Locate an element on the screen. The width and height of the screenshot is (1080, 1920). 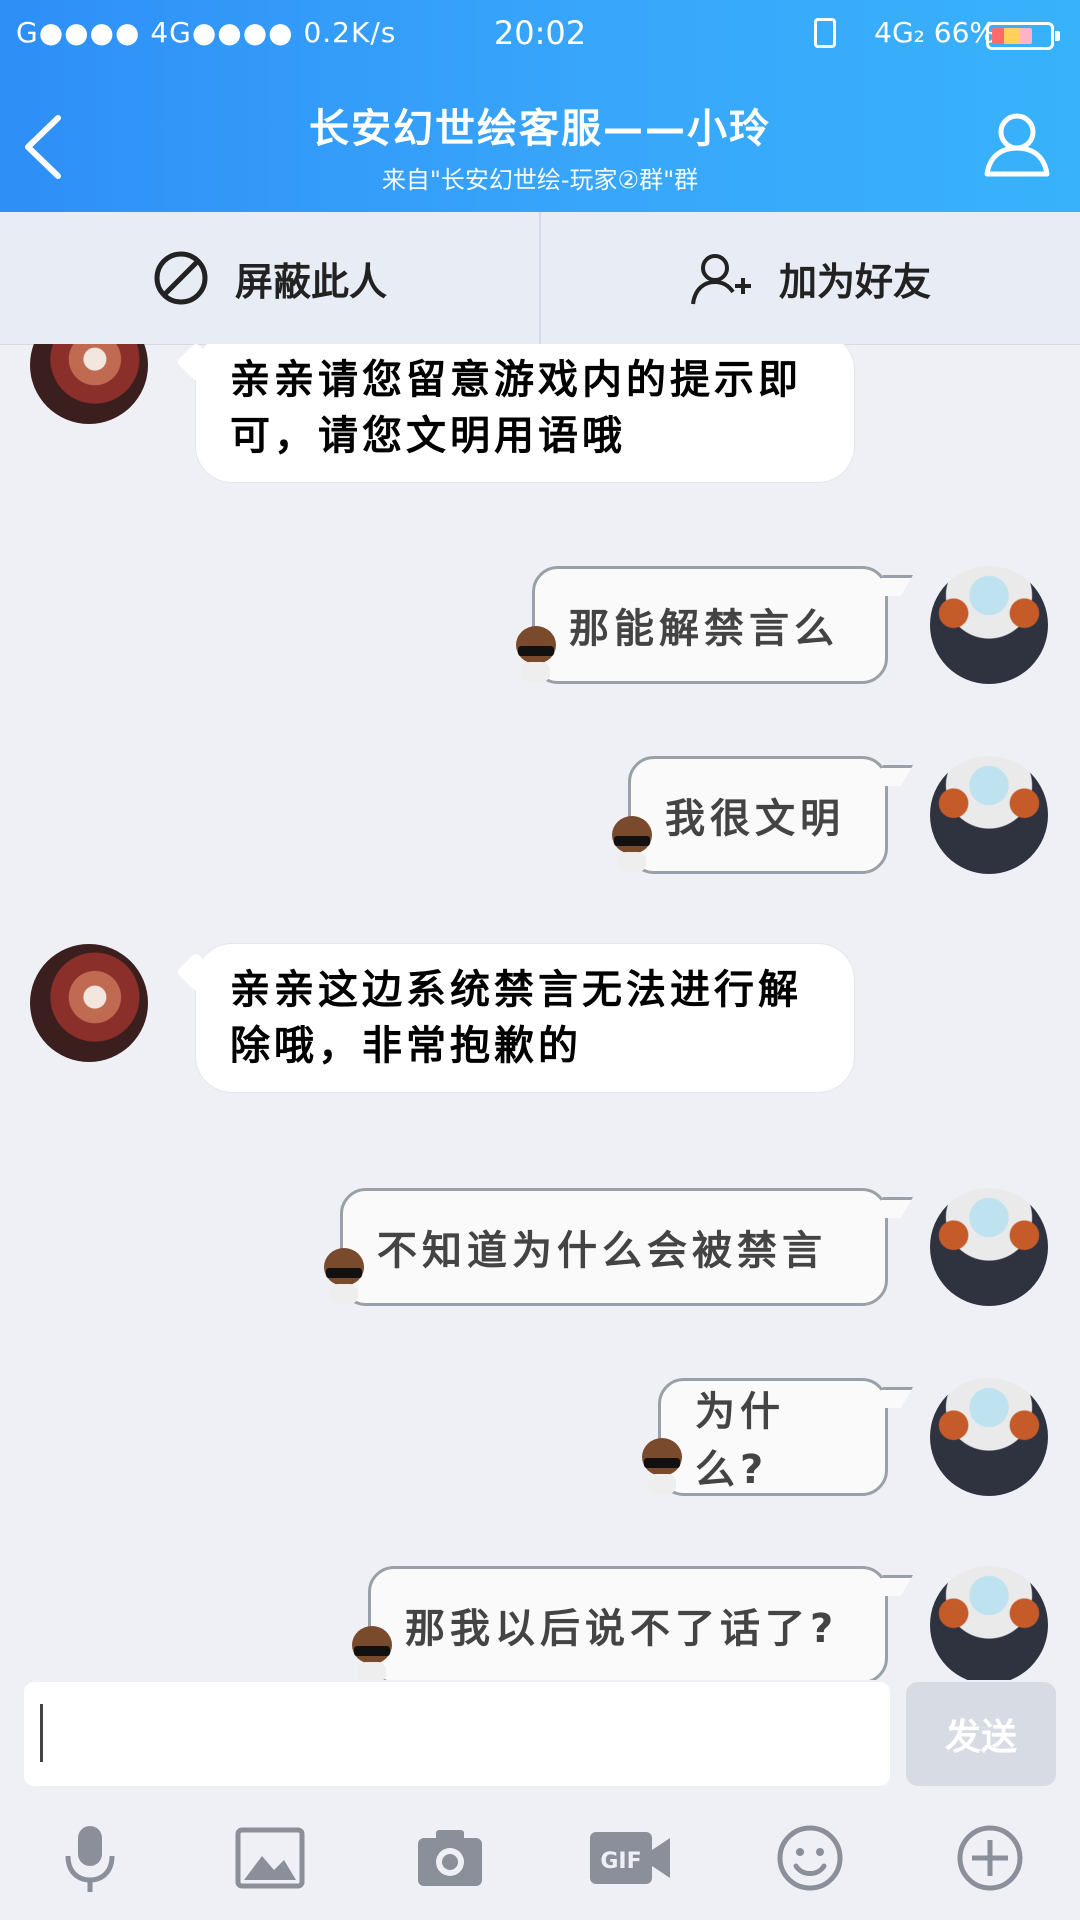
page-subtitle: 来自"长安幻世绘-玩家②群"群 is located at coordinates (540, 180).